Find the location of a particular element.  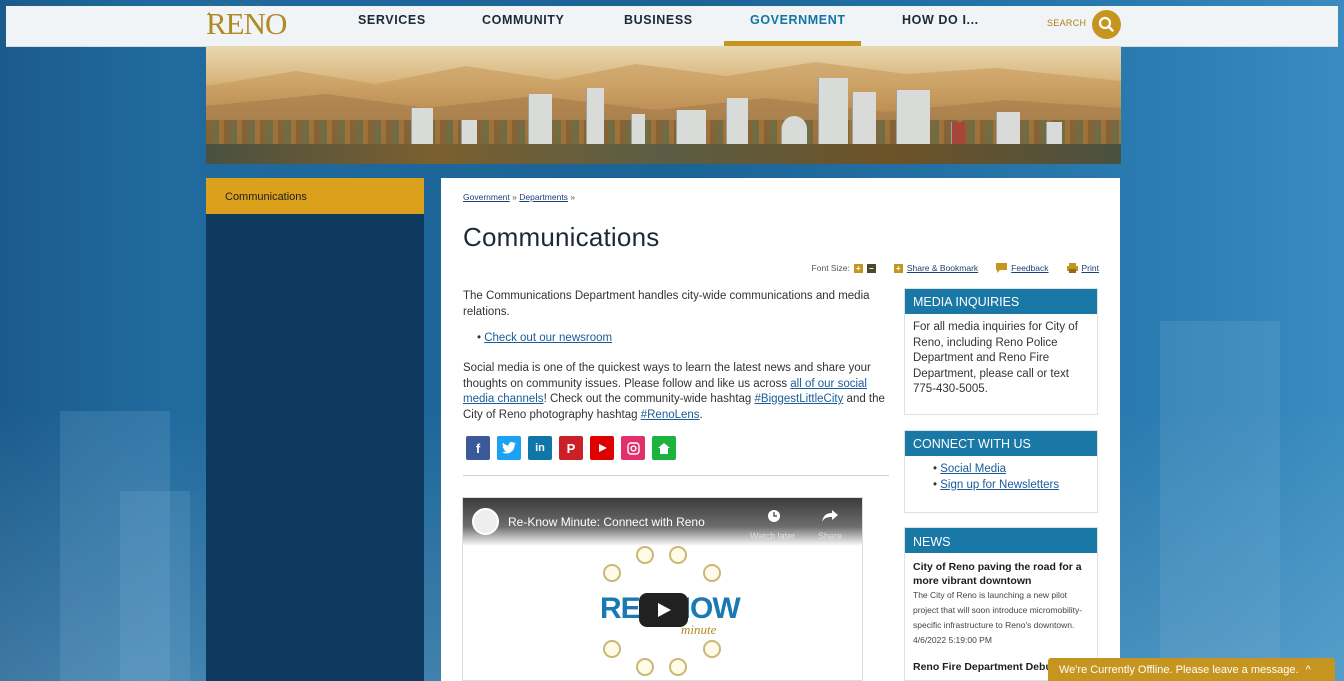

logo-word: RENO is located at coordinates (246, 23).